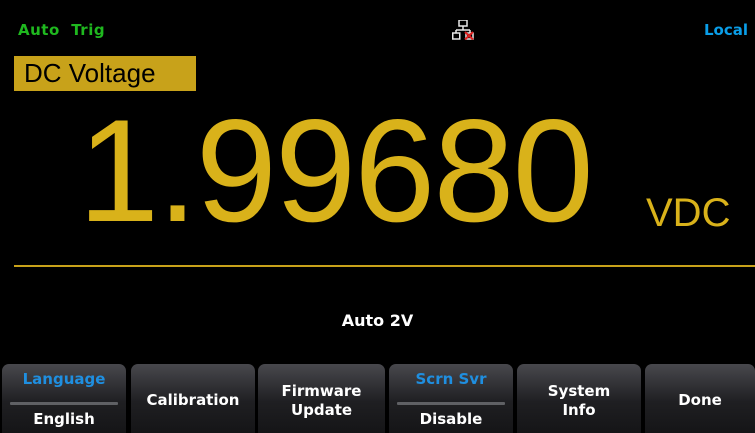 This screenshot has width=755, height=433. Describe the element at coordinates (321, 390) in the screenshot. I see `firmware-softkey-line1: Firmware` at that location.